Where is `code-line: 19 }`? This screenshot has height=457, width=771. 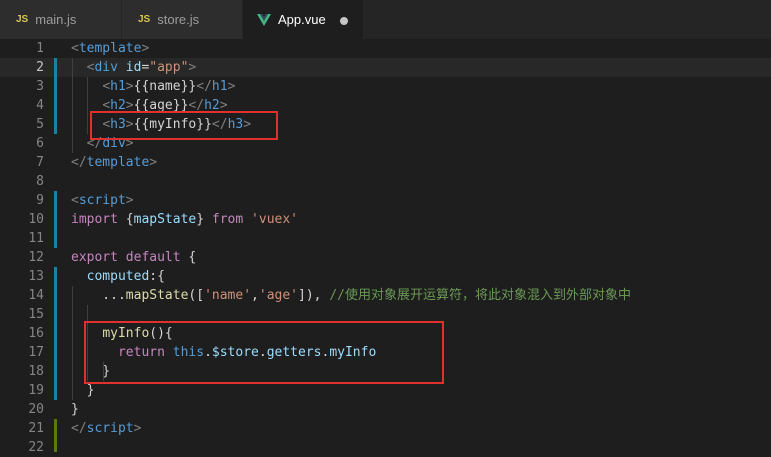
code-line: 19 } is located at coordinates (385, 390).